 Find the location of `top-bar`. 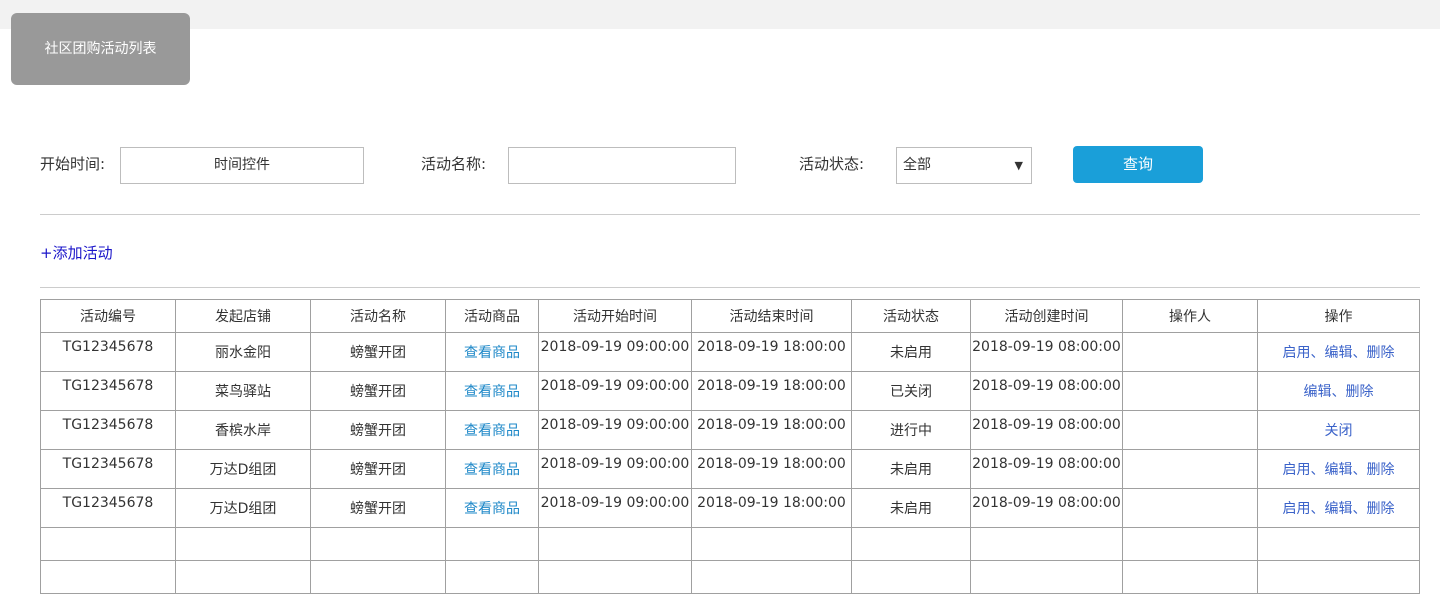

top-bar is located at coordinates (720, 14).